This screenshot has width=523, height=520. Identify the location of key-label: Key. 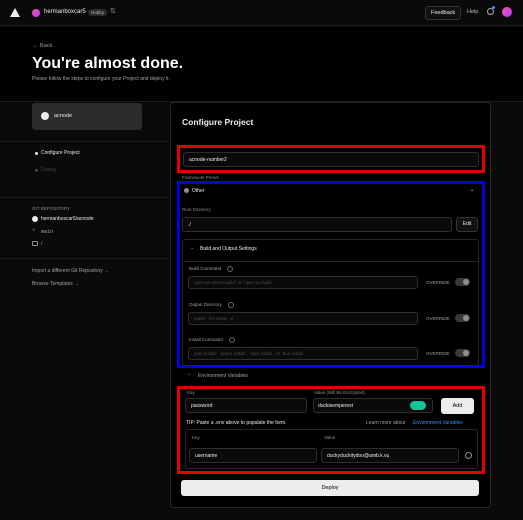
(191, 392).